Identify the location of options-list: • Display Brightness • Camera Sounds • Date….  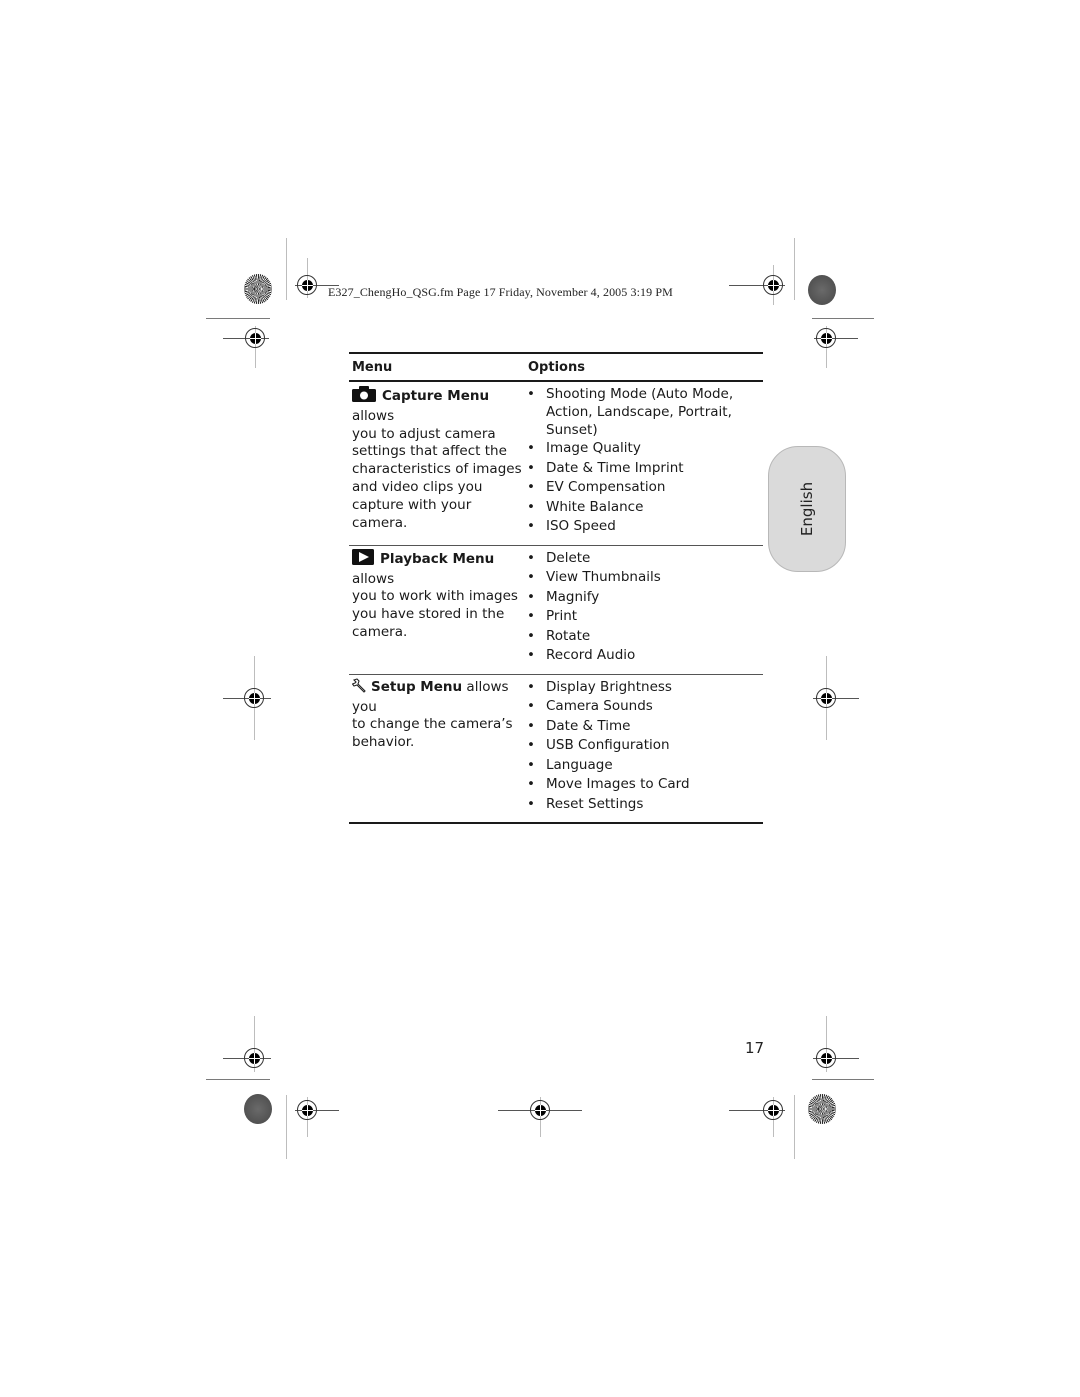
(644, 746).